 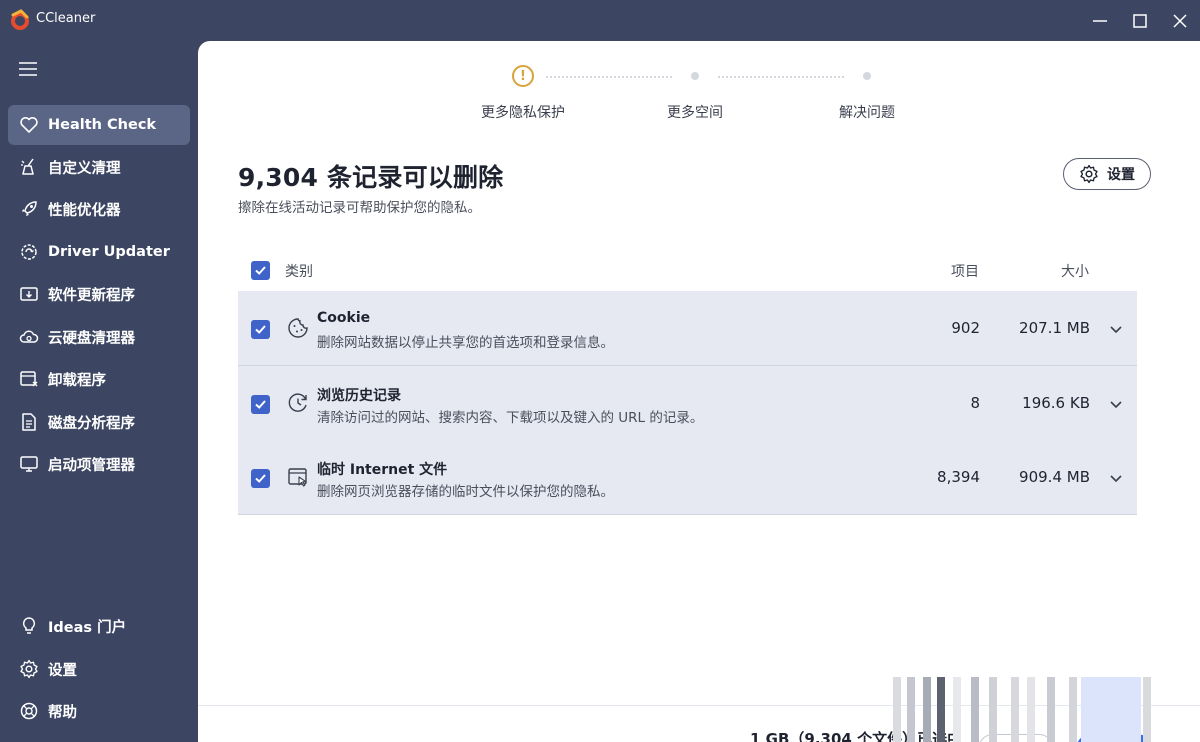 I want to click on step-warning-icon: !, so click(x=523, y=76).